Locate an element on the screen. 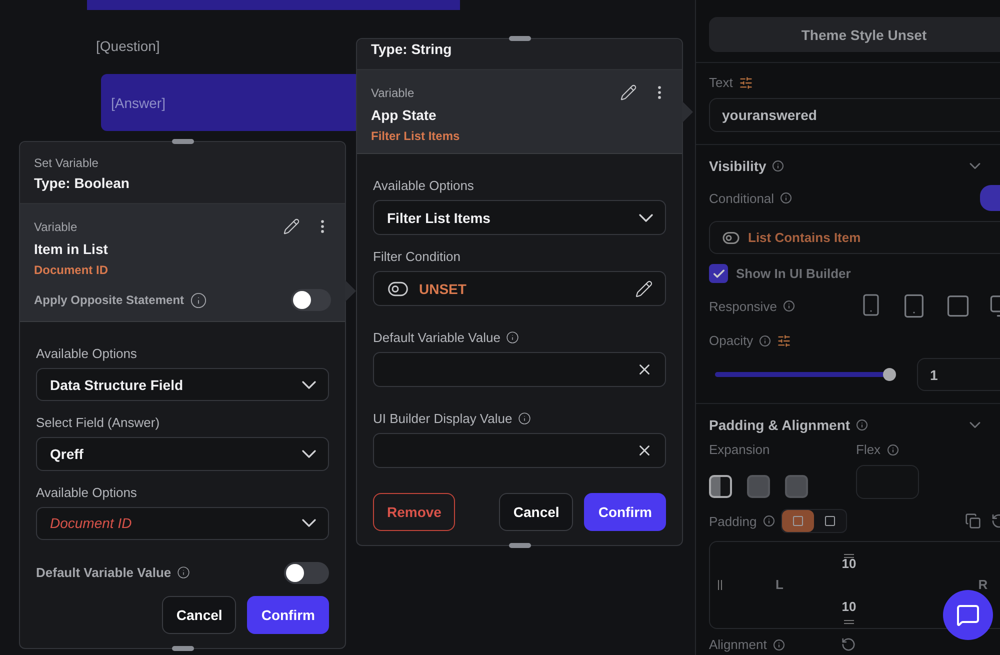  reset-icon is located at coordinates (848, 644).